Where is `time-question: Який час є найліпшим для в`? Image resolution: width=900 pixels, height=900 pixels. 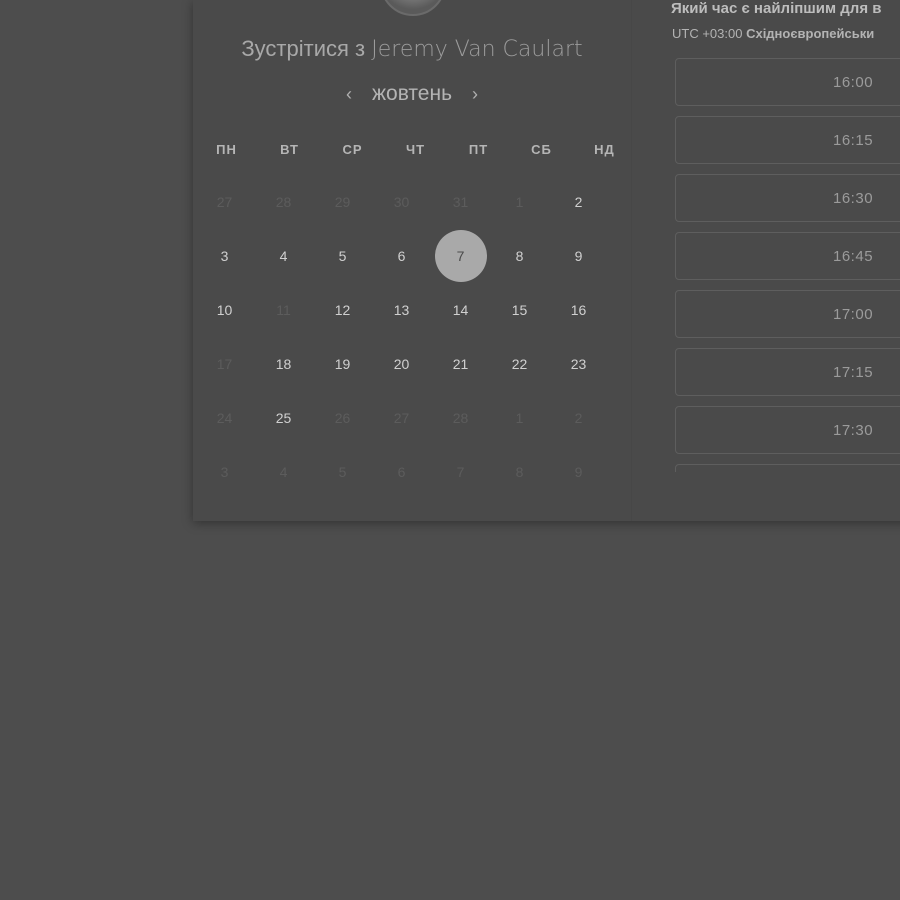 time-question: Який час є найліпшим для в is located at coordinates (776, 8).